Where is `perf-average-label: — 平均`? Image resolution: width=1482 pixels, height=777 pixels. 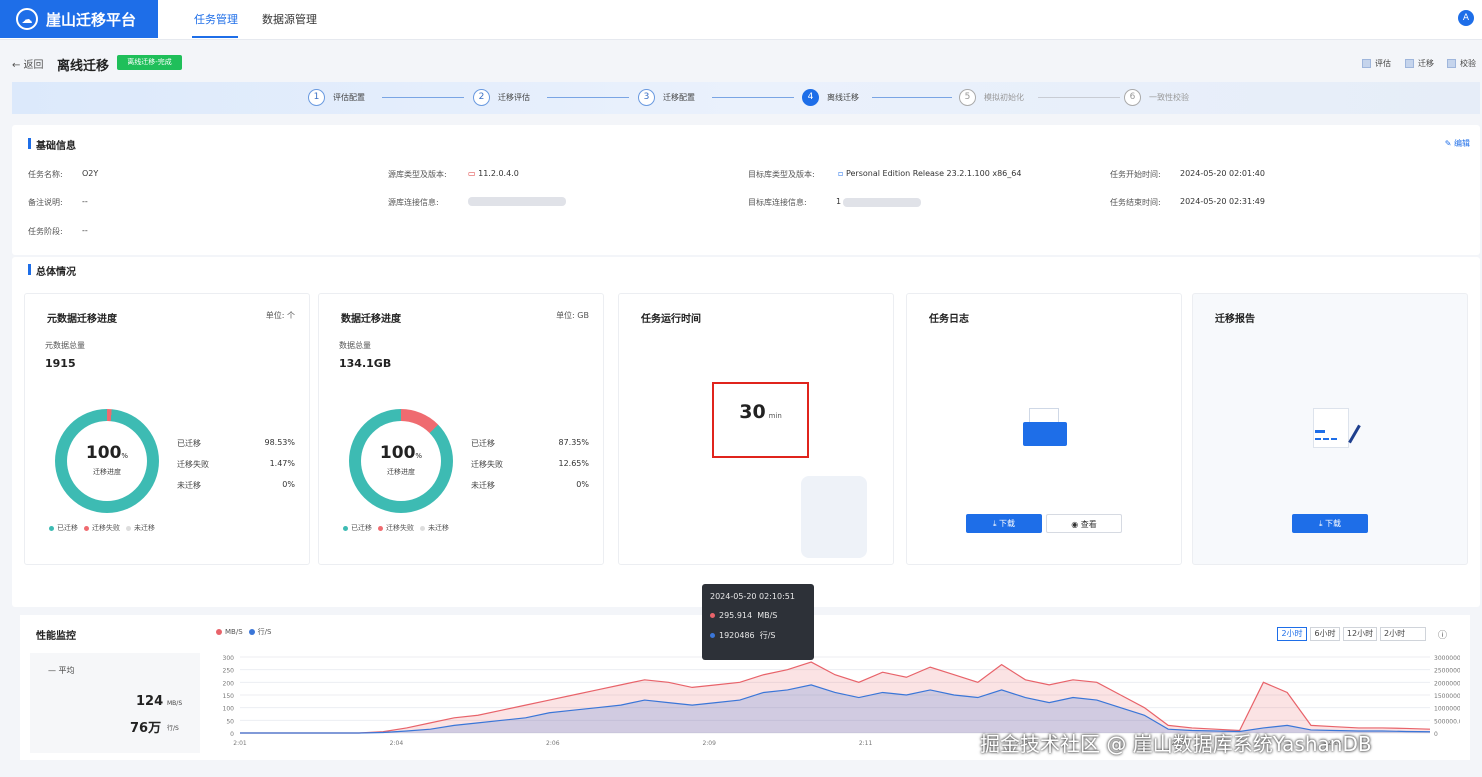
perf-average-label: — 平均 is located at coordinates (61, 670).